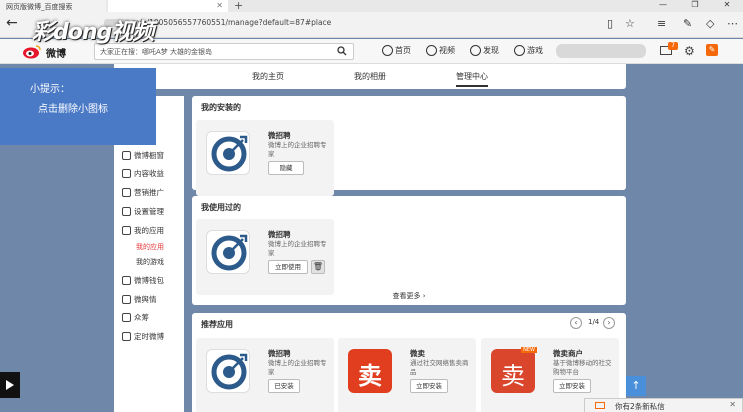 This screenshot has height=412, width=743. I want to click on reading-view-icon: ▯, so click(610, 23).